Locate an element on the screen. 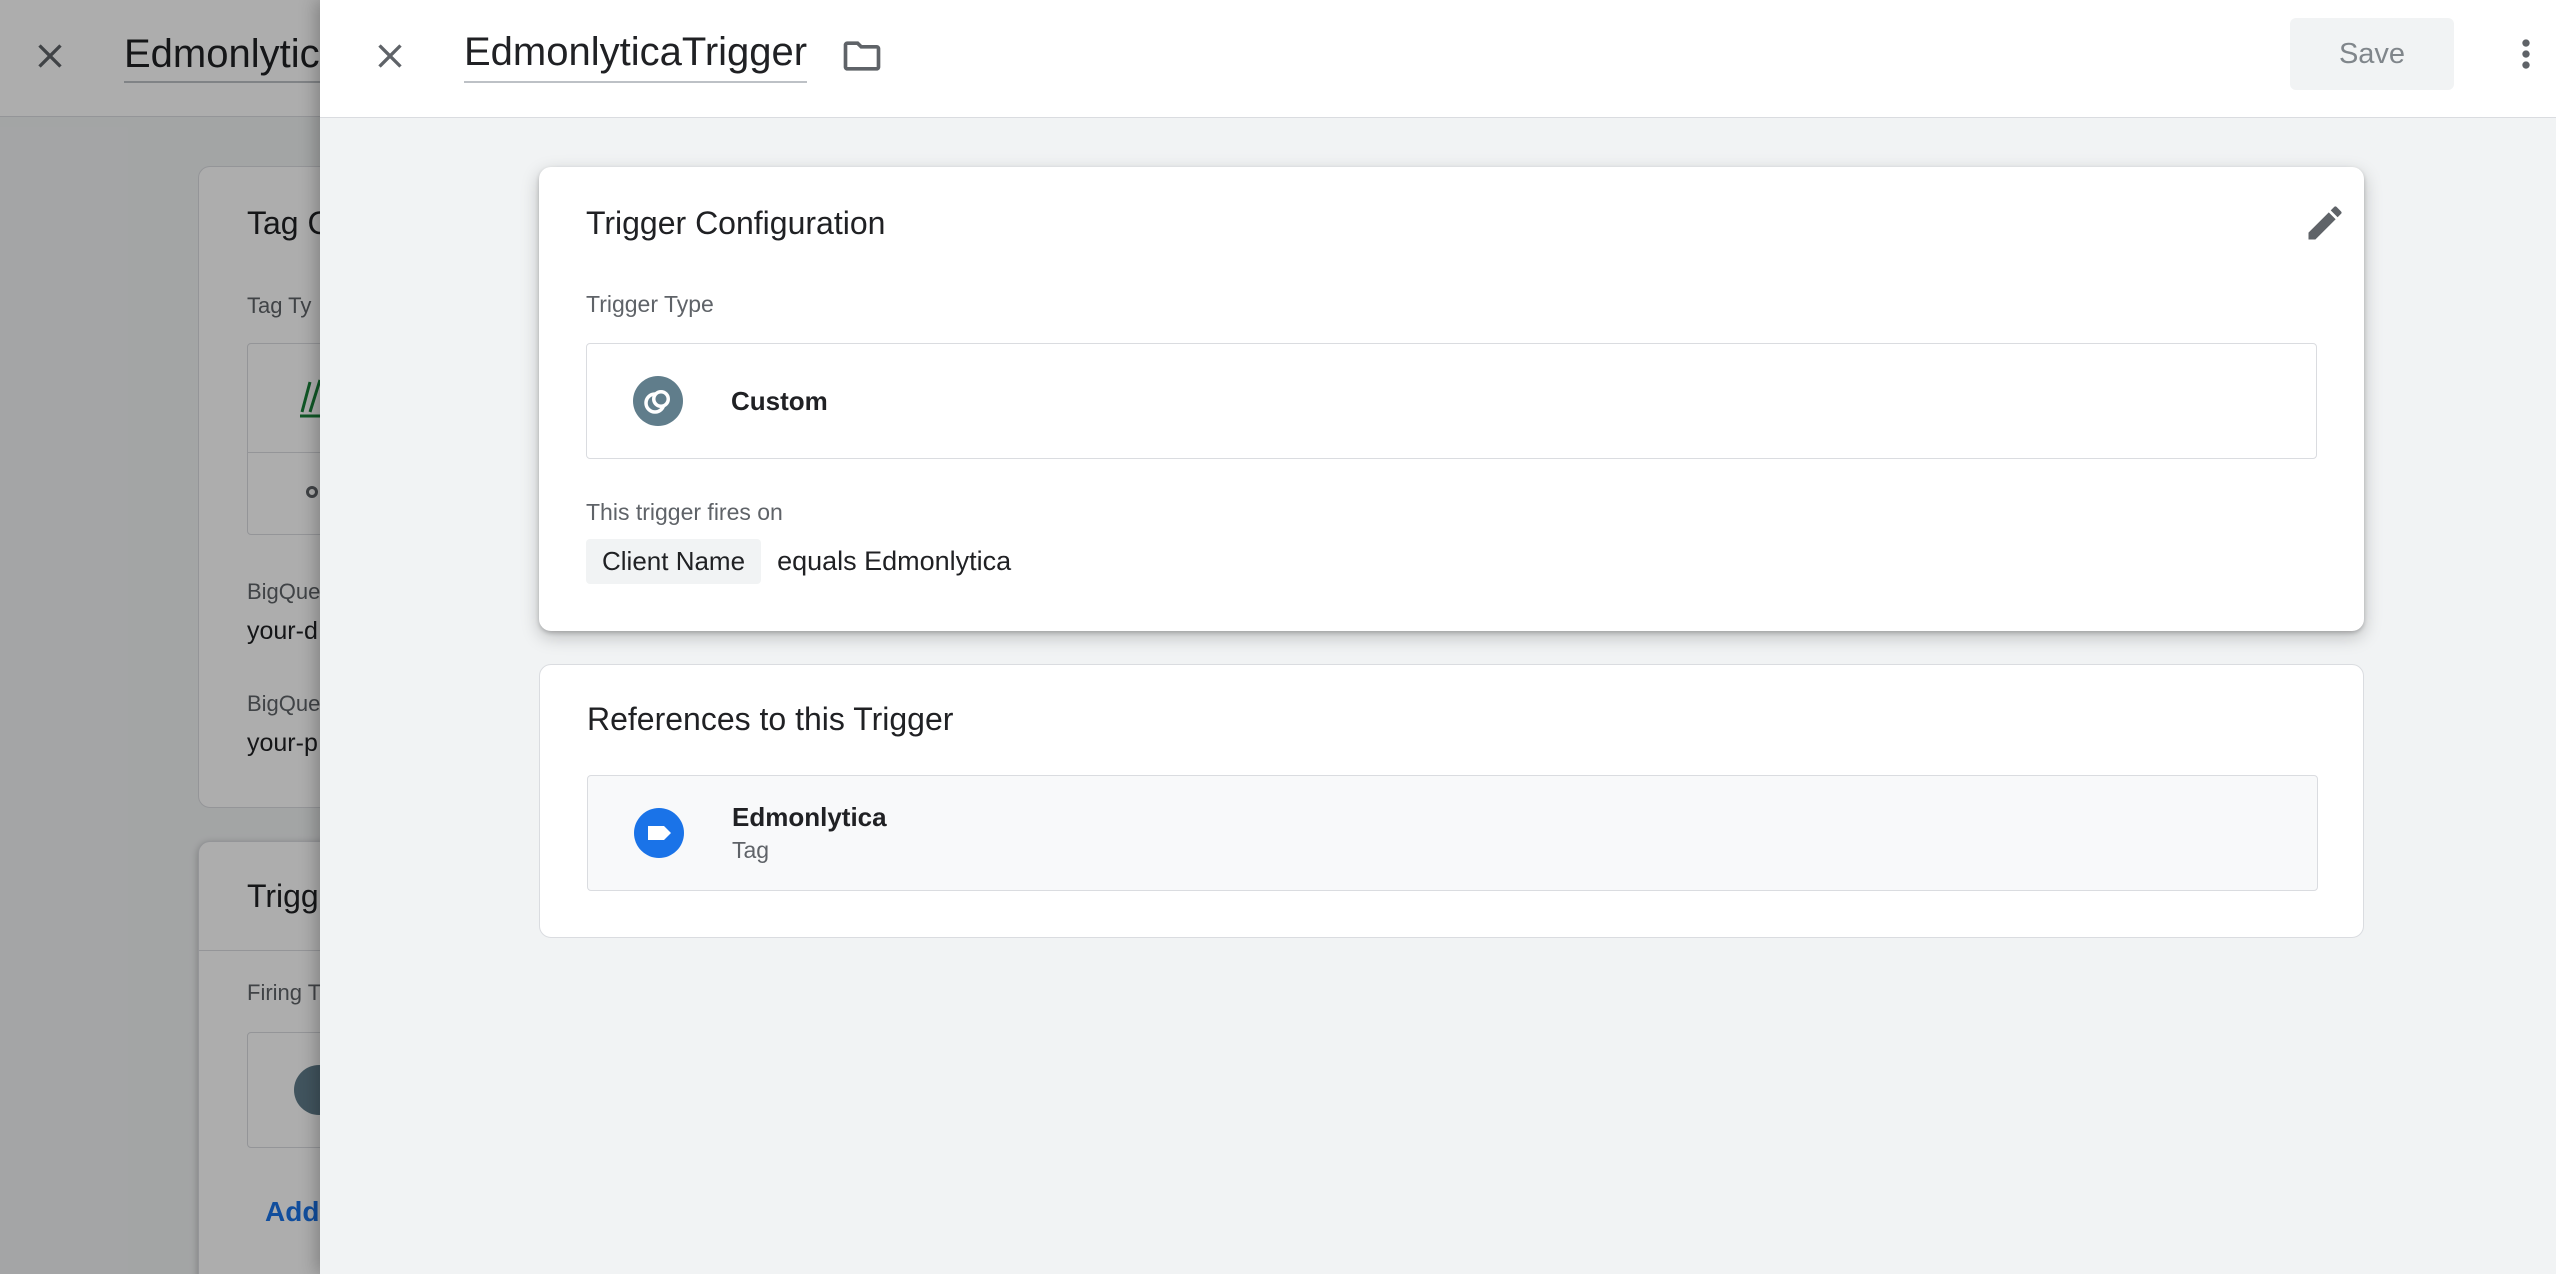 The image size is (2556, 1274). pencil-icon is located at coordinates (2325, 225).